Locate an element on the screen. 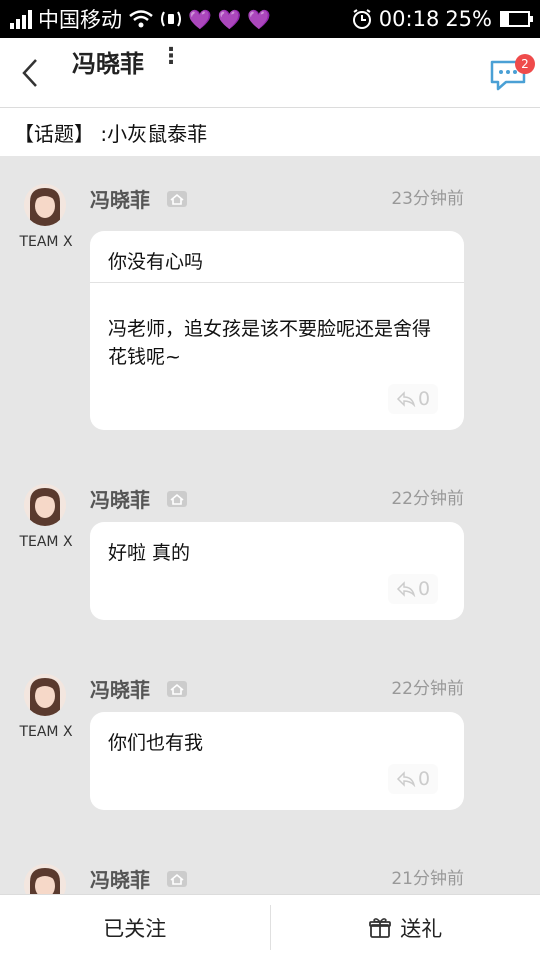  post-body: 你们也有我 is located at coordinates (156, 743).